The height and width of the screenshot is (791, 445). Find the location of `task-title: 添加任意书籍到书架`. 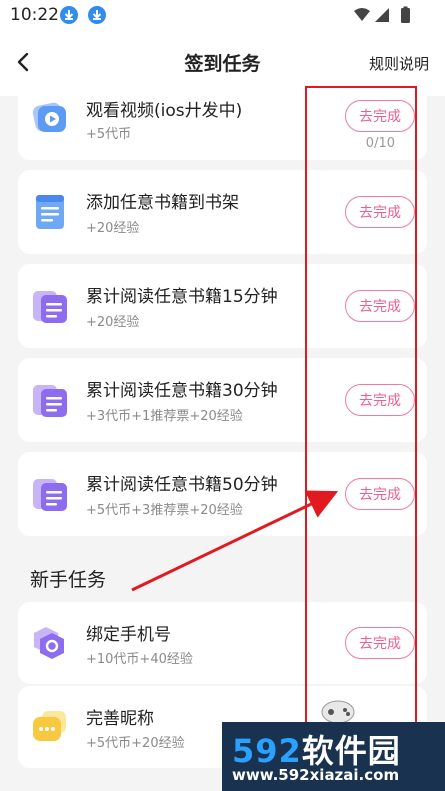

task-title: 添加任意书籍到书架 is located at coordinates (162, 203).